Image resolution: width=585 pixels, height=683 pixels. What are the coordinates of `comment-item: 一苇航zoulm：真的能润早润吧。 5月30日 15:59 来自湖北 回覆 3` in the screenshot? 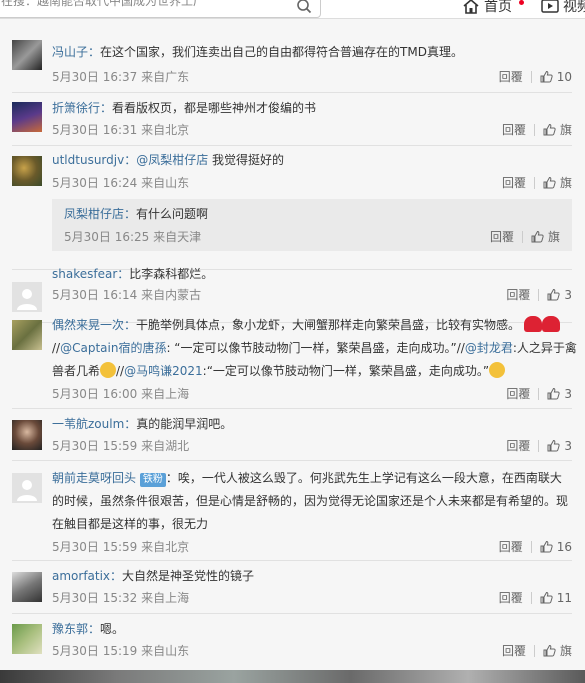 It's located at (292, 435).